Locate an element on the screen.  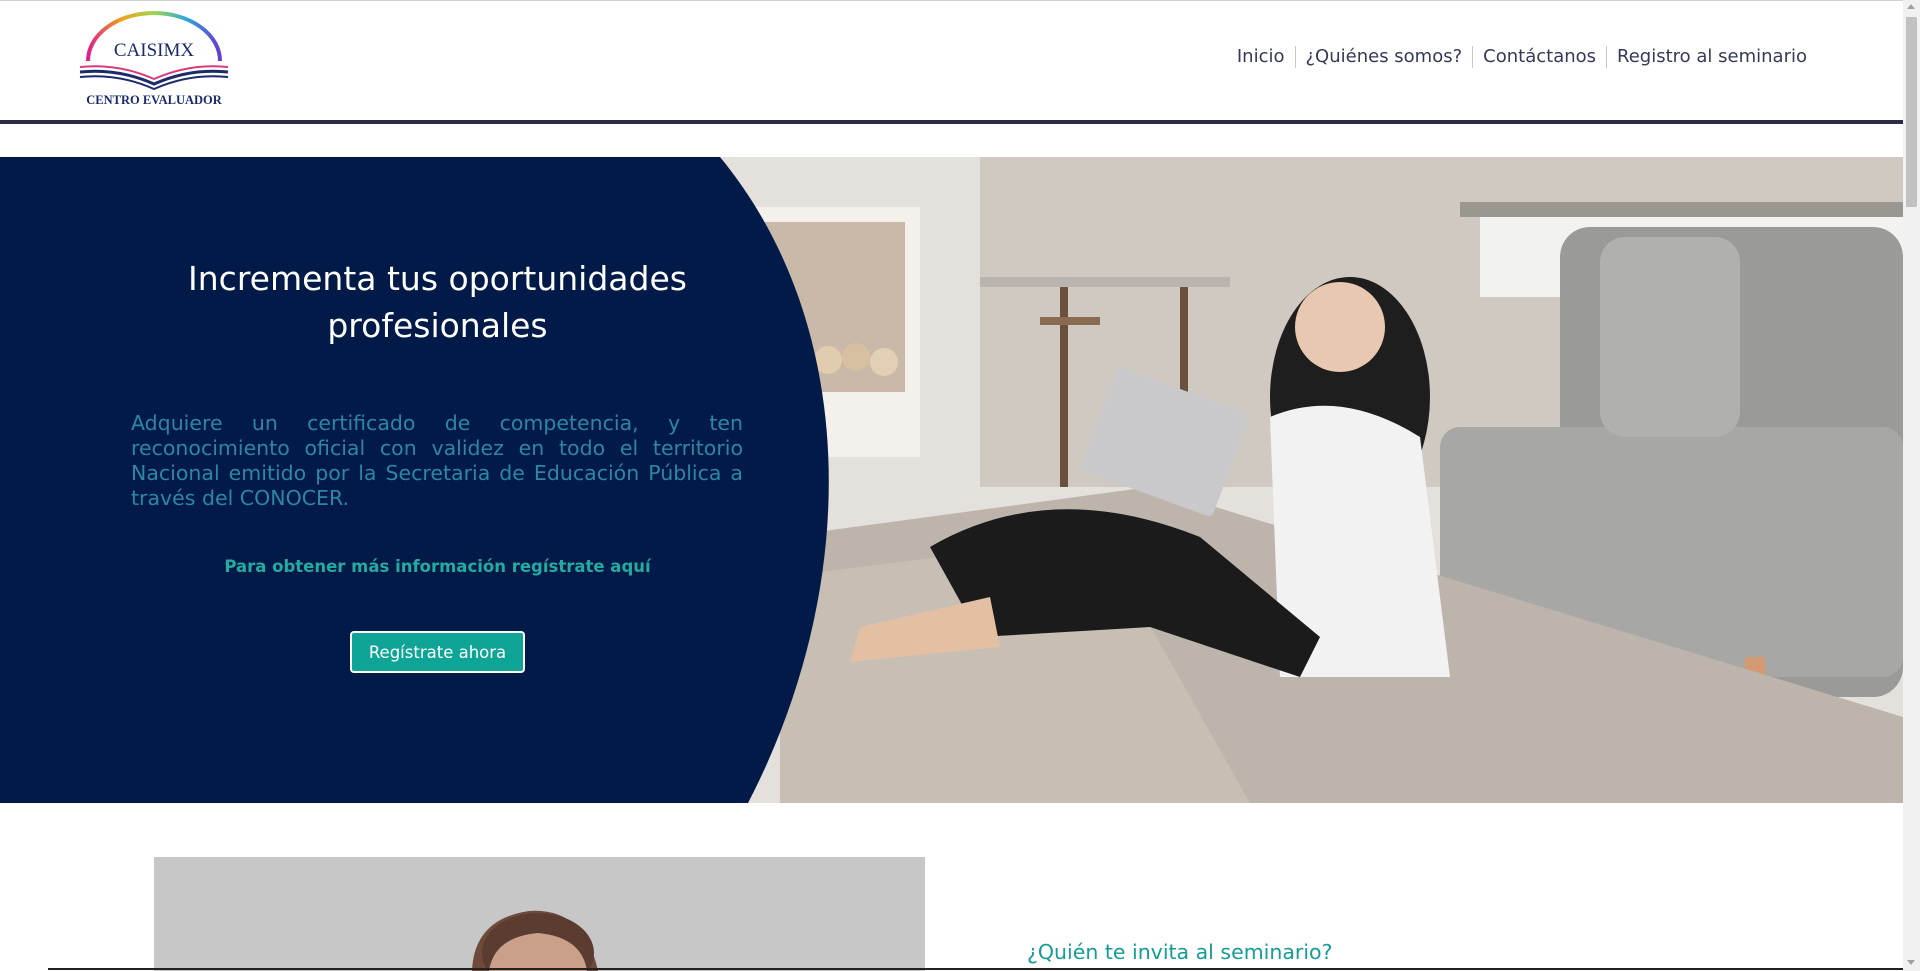
caisimx-logo: CAISIMX CENTRO EVALUADOR is located at coordinates (154, 59).